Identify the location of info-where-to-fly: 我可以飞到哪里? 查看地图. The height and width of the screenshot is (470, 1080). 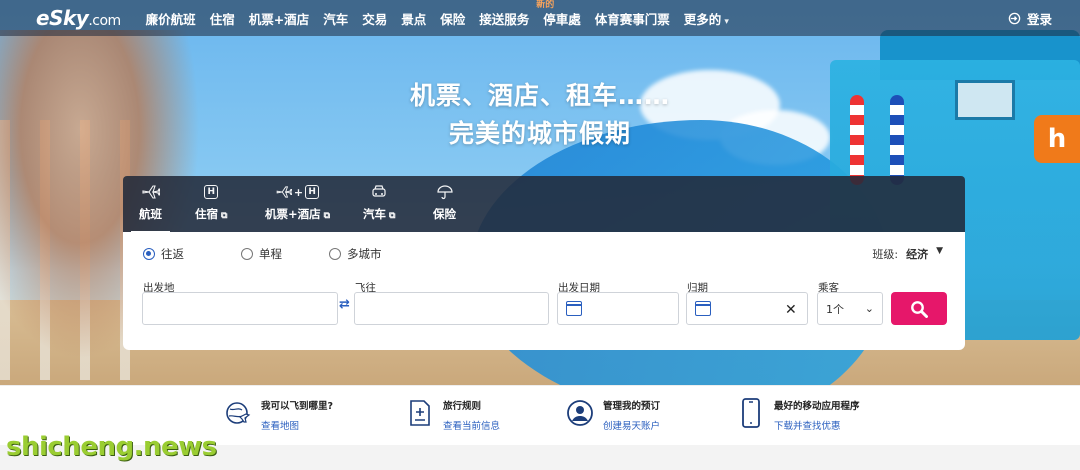
(278, 415).